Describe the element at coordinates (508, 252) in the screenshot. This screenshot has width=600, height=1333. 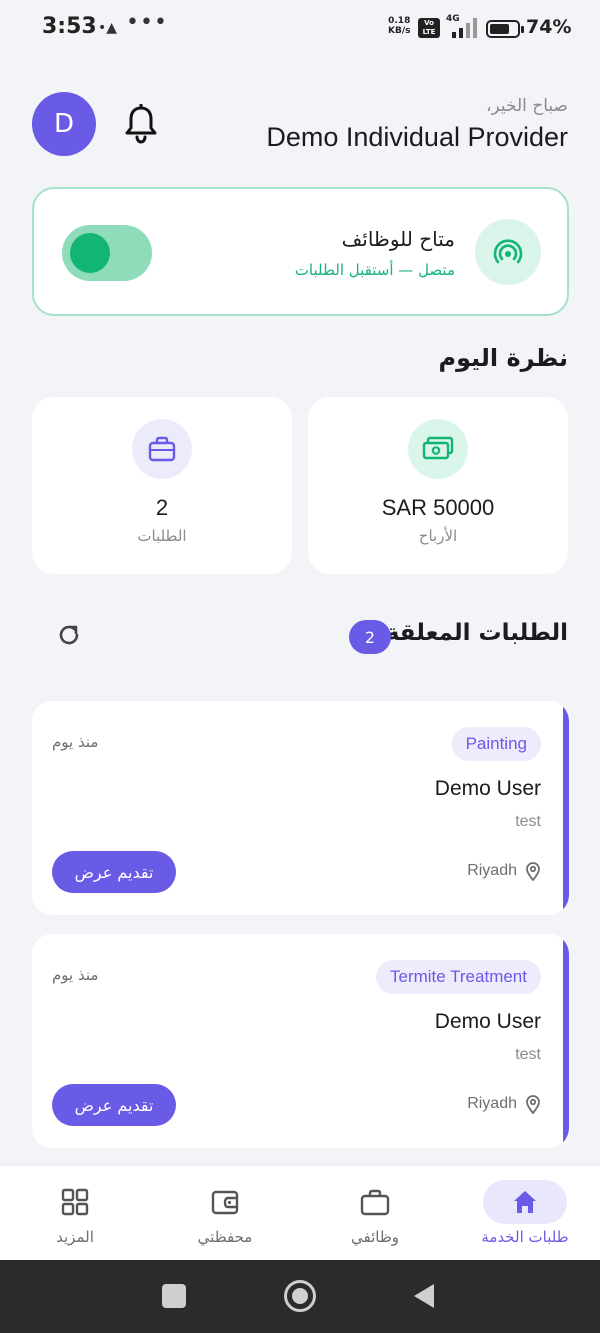
I see `broadcast-icon` at that location.